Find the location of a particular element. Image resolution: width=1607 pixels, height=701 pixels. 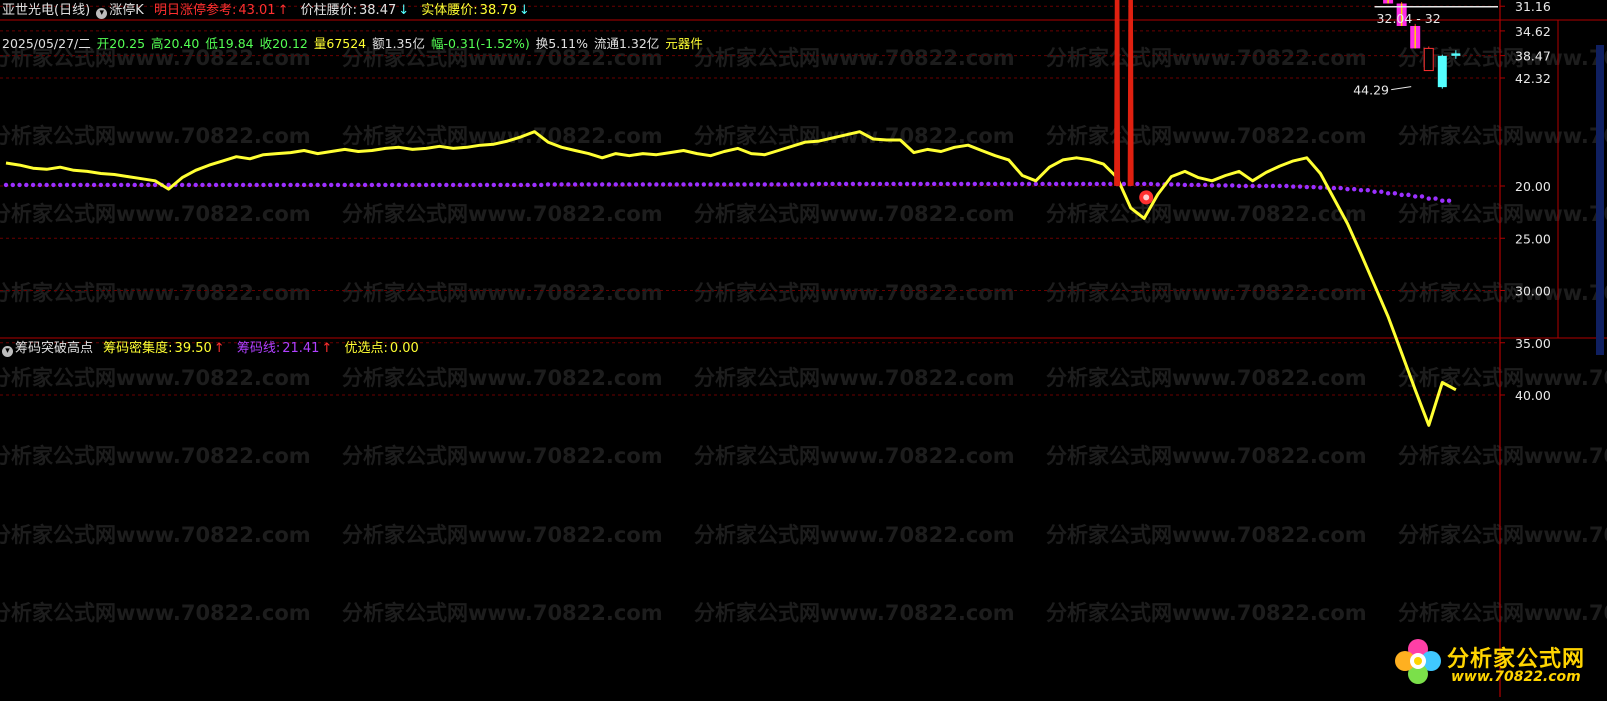

price-waist-value: 38.47 is located at coordinates (378, 10).